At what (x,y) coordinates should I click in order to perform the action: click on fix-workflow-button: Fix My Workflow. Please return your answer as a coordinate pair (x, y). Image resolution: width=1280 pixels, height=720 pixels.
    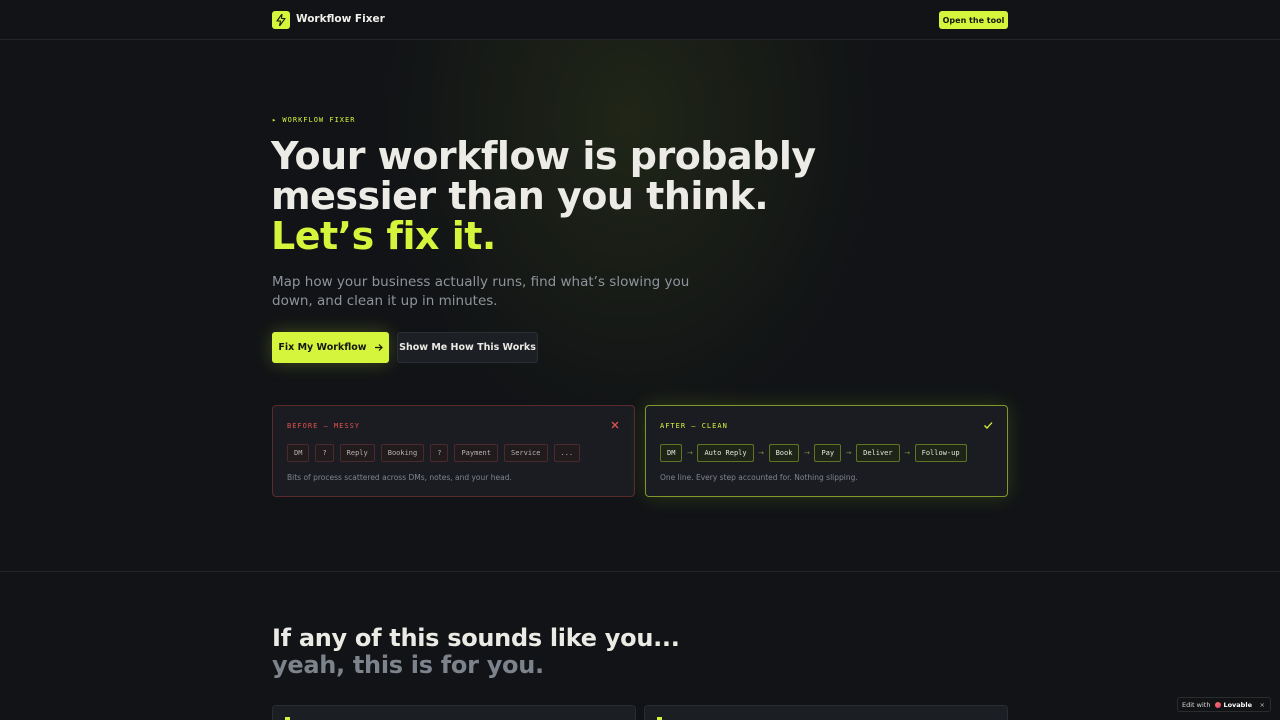
    Looking at the image, I should click on (330, 347).